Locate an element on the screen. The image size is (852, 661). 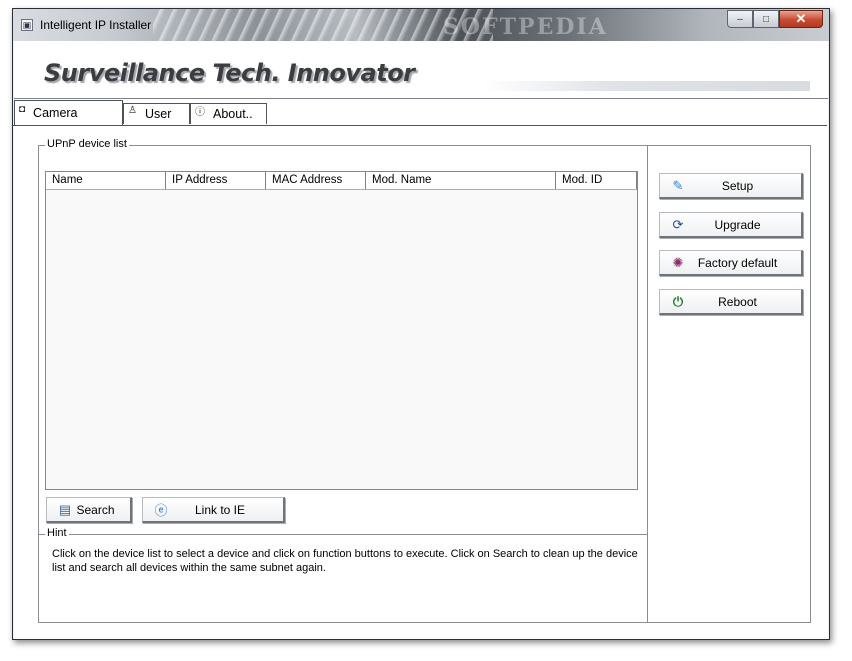
search-button: ▤ Search is located at coordinates (89, 510).